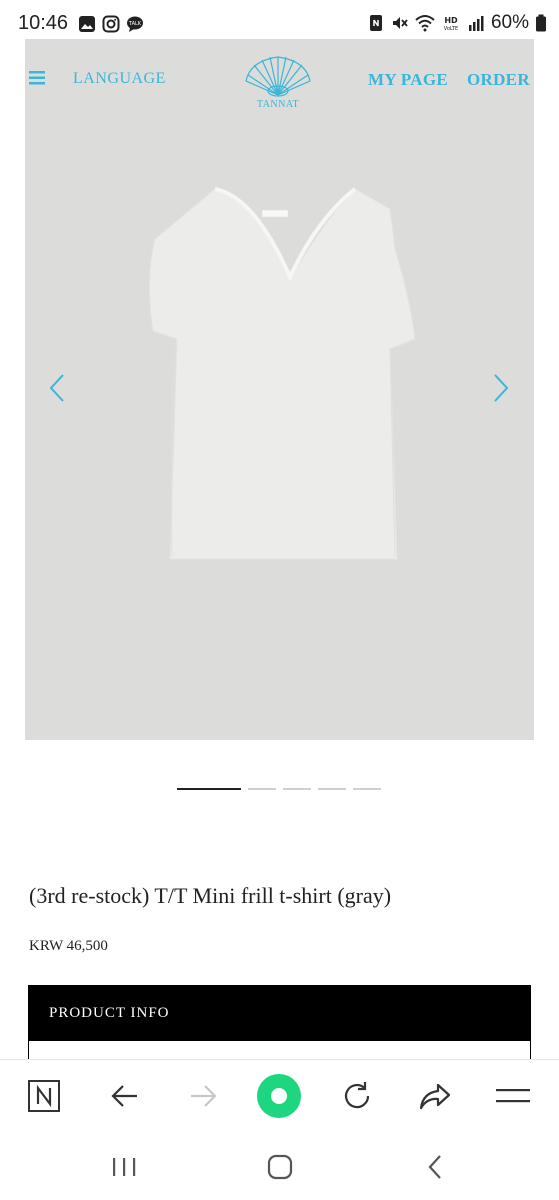 The height and width of the screenshot is (1200, 559). What do you see at coordinates (476, 23) in the screenshot?
I see `signal-icon` at bounding box center [476, 23].